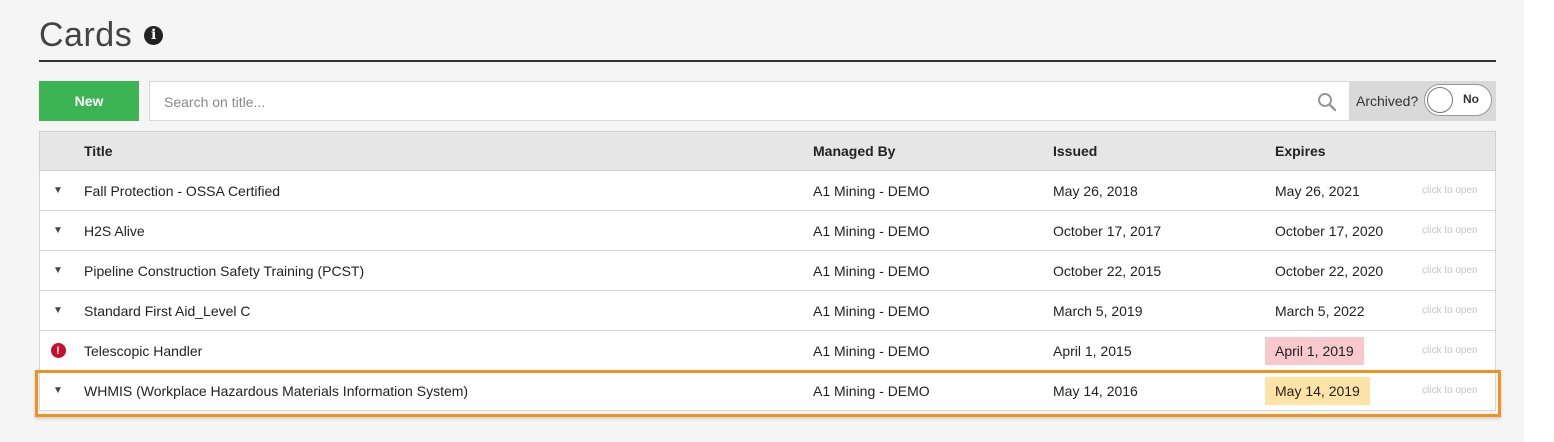 The width and height of the screenshot is (1554, 442). Describe the element at coordinates (1422, 101) in the screenshot. I see `archived-filter: Archived? No` at that location.